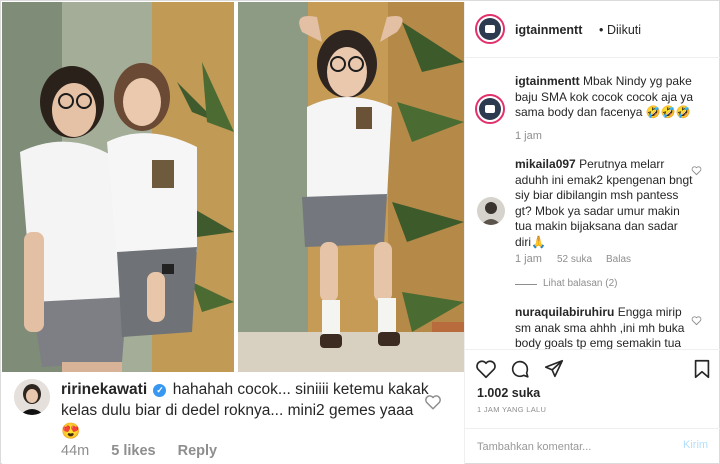 The height and width of the screenshot is (464, 720). I want to click on view-replies-button: Lihat balasan (2), so click(580, 283).